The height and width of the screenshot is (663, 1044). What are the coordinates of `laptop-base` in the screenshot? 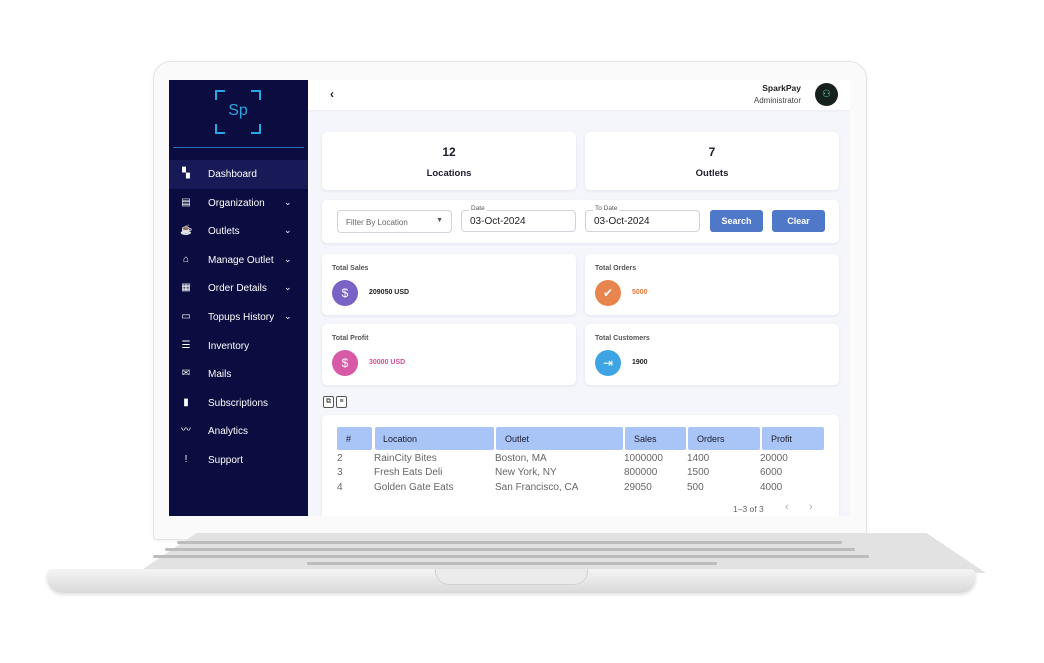 It's located at (516, 564).